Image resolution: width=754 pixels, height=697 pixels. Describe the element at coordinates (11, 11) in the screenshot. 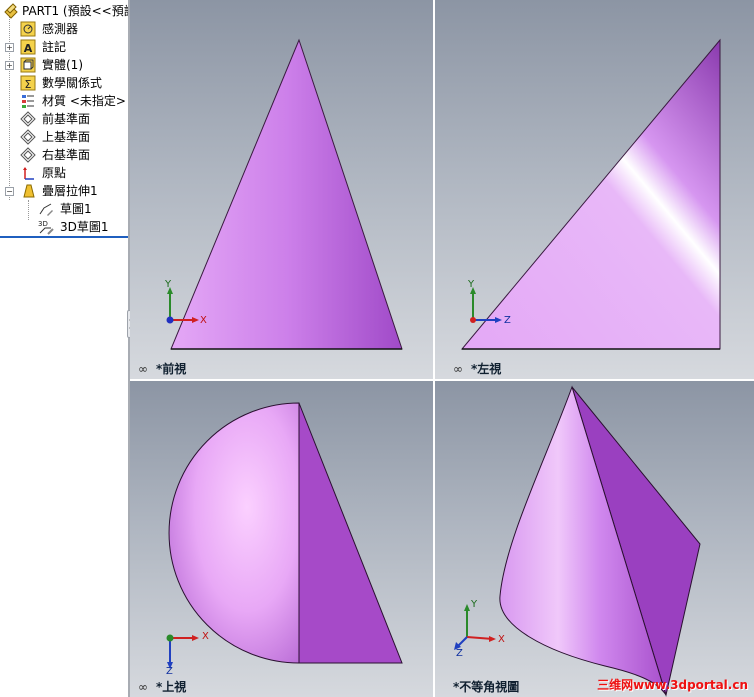

I see `part-icon` at that location.